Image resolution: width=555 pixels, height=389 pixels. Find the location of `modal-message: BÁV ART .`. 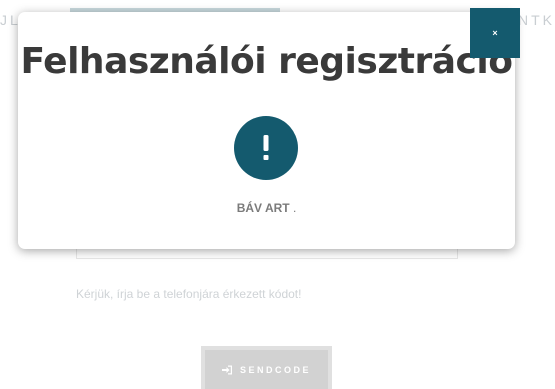

modal-message: BÁV ART . is located at coordinates (266, 208).